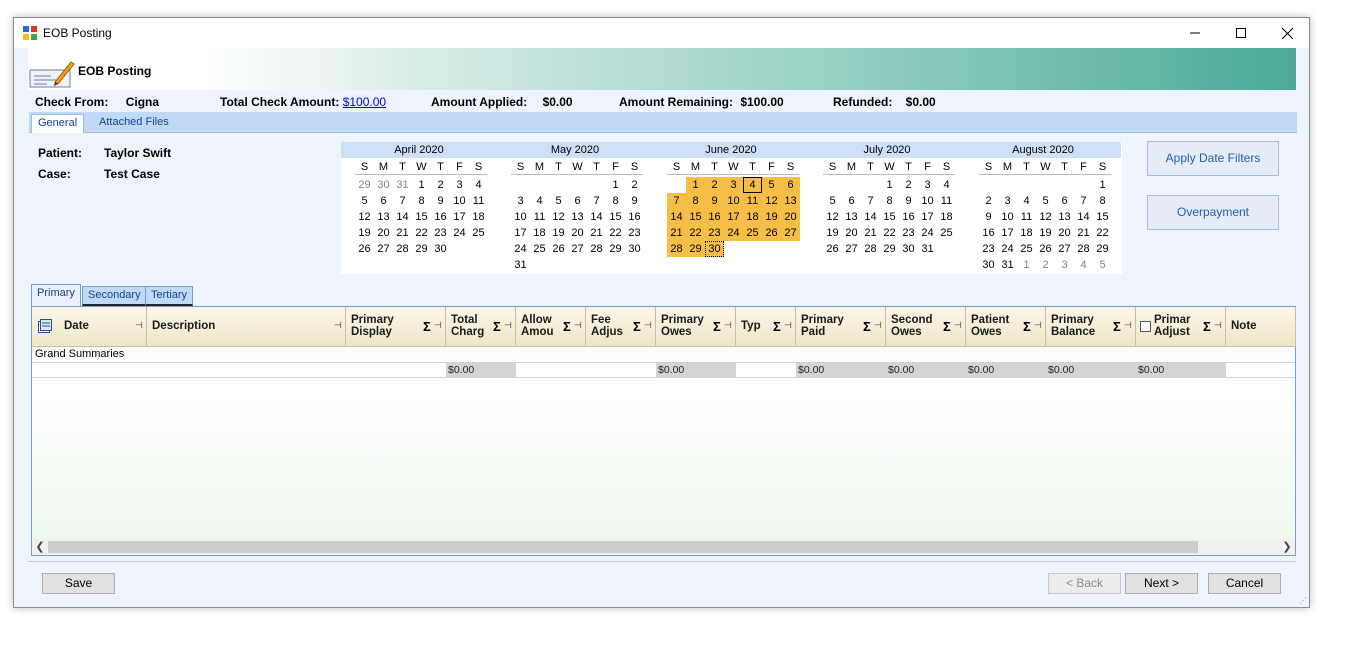 The image size is (1351, 654). What do you see at coordinates (114, 296) in the screenshot?
I see `tab-secondary: Secondary` at bounding box center [114, 296].